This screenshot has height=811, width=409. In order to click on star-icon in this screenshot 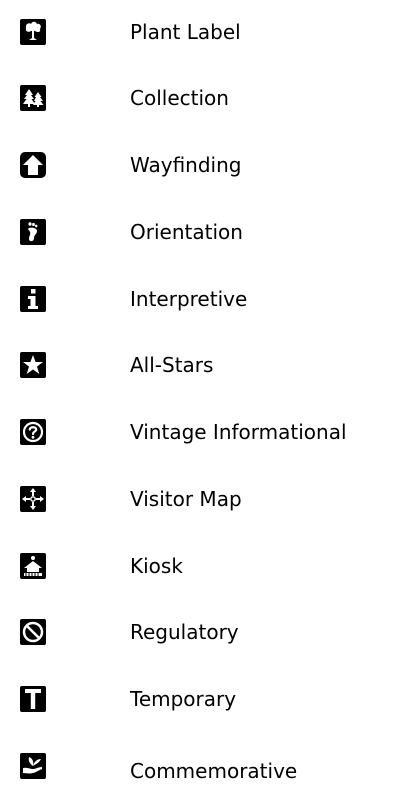, I will do `click(33, 365)`.